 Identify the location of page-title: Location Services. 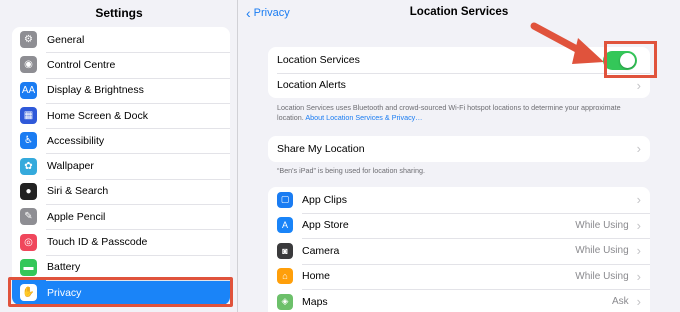
(459, 12).